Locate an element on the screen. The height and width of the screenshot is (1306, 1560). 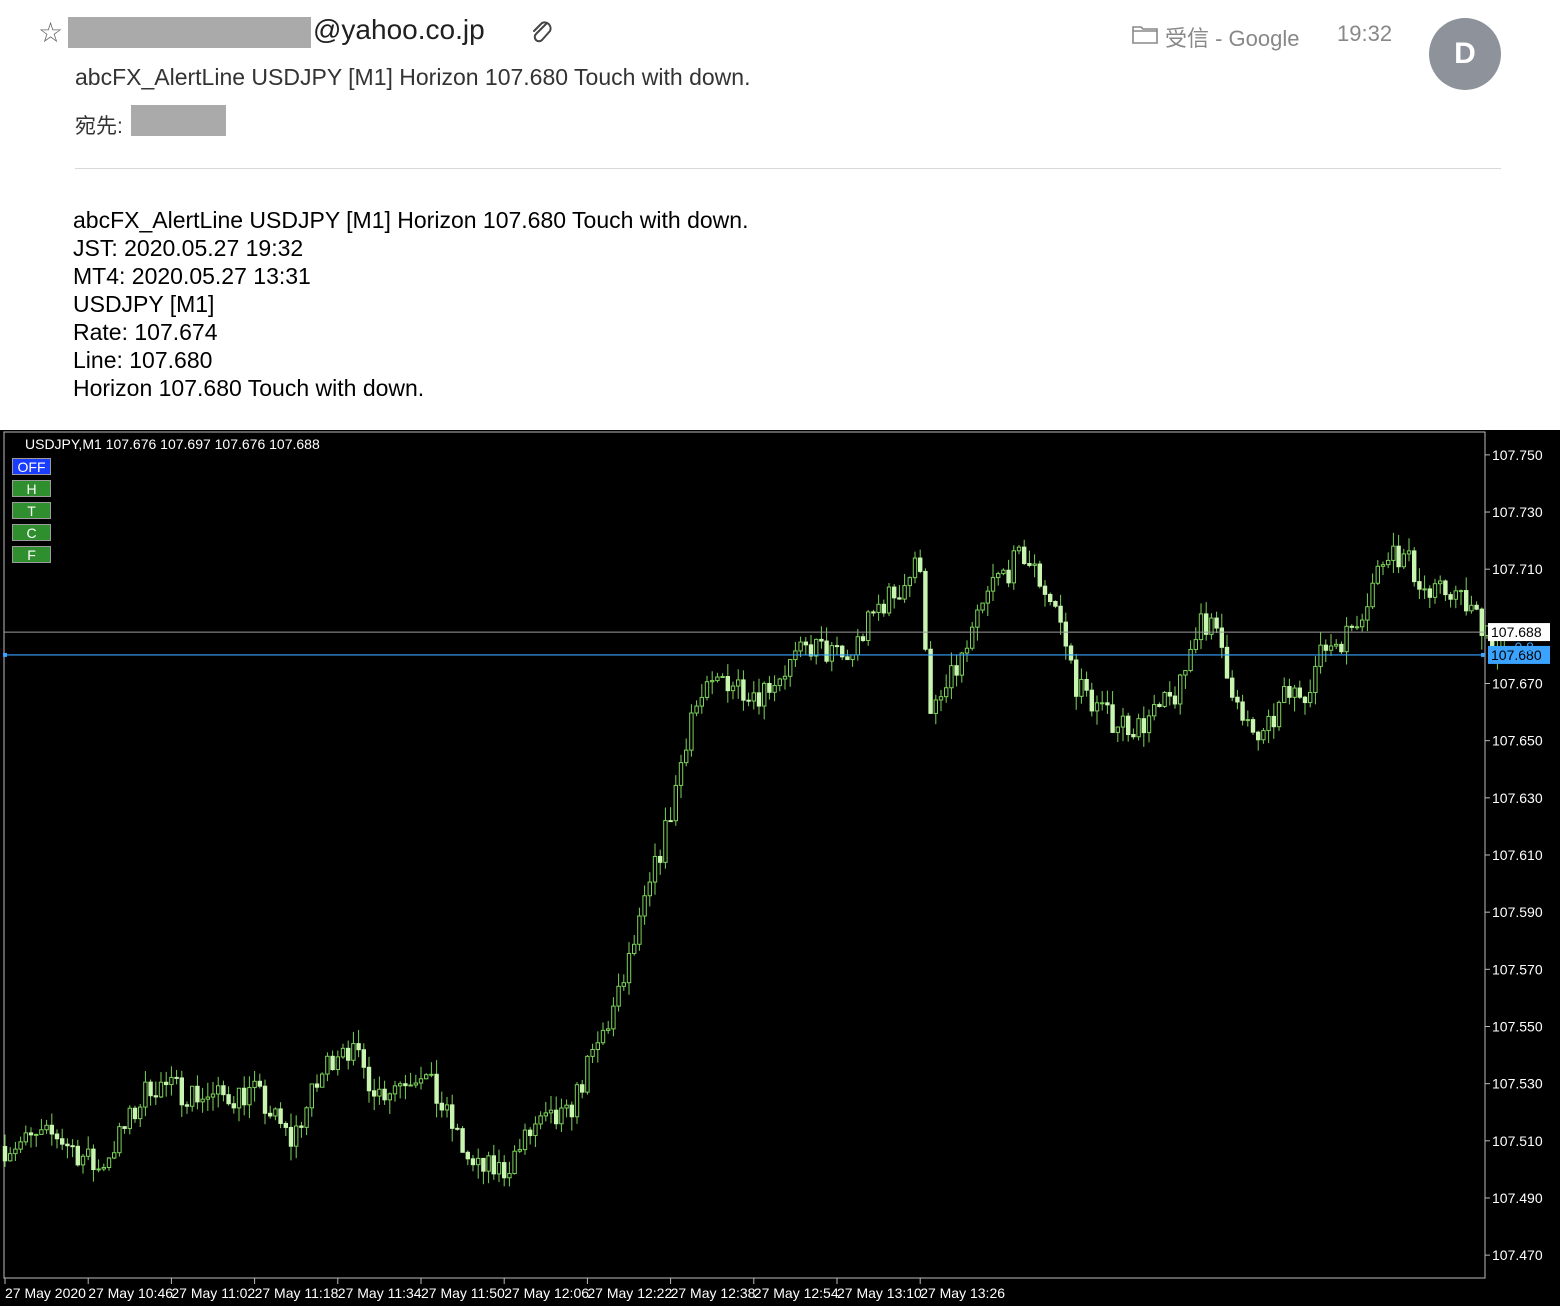
body-line: Rate: 107.674 is located at coordinates (145, 332).